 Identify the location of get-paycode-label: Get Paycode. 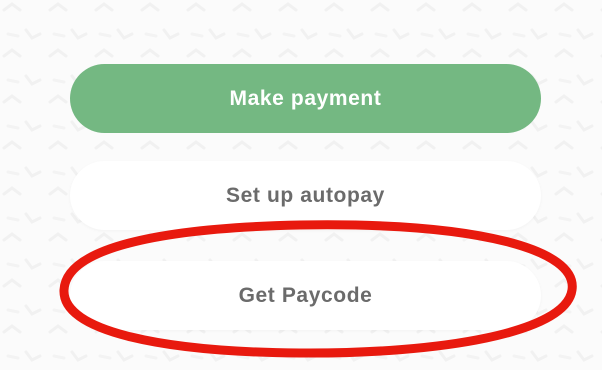
(305, 295).